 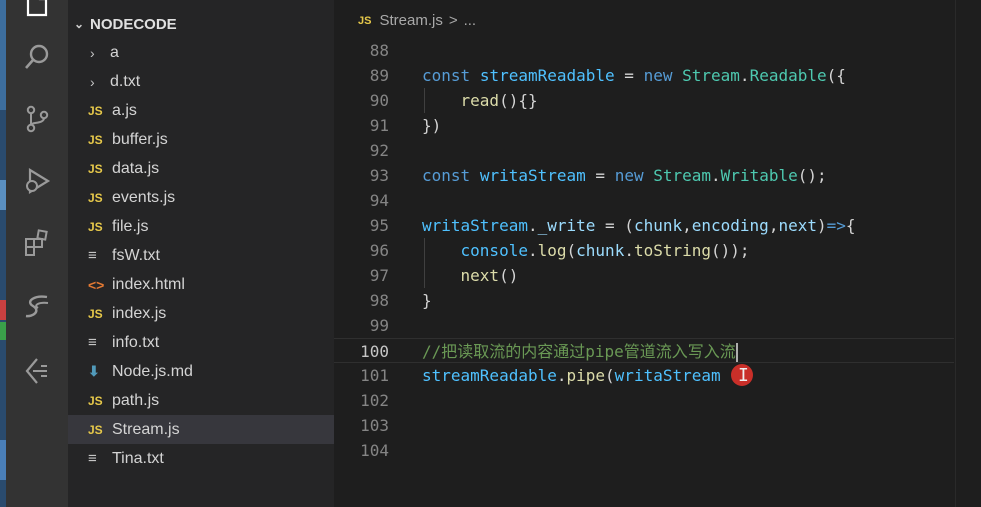 I want to click on file-tree-label: Stream.js, so click(x=146, y=429).